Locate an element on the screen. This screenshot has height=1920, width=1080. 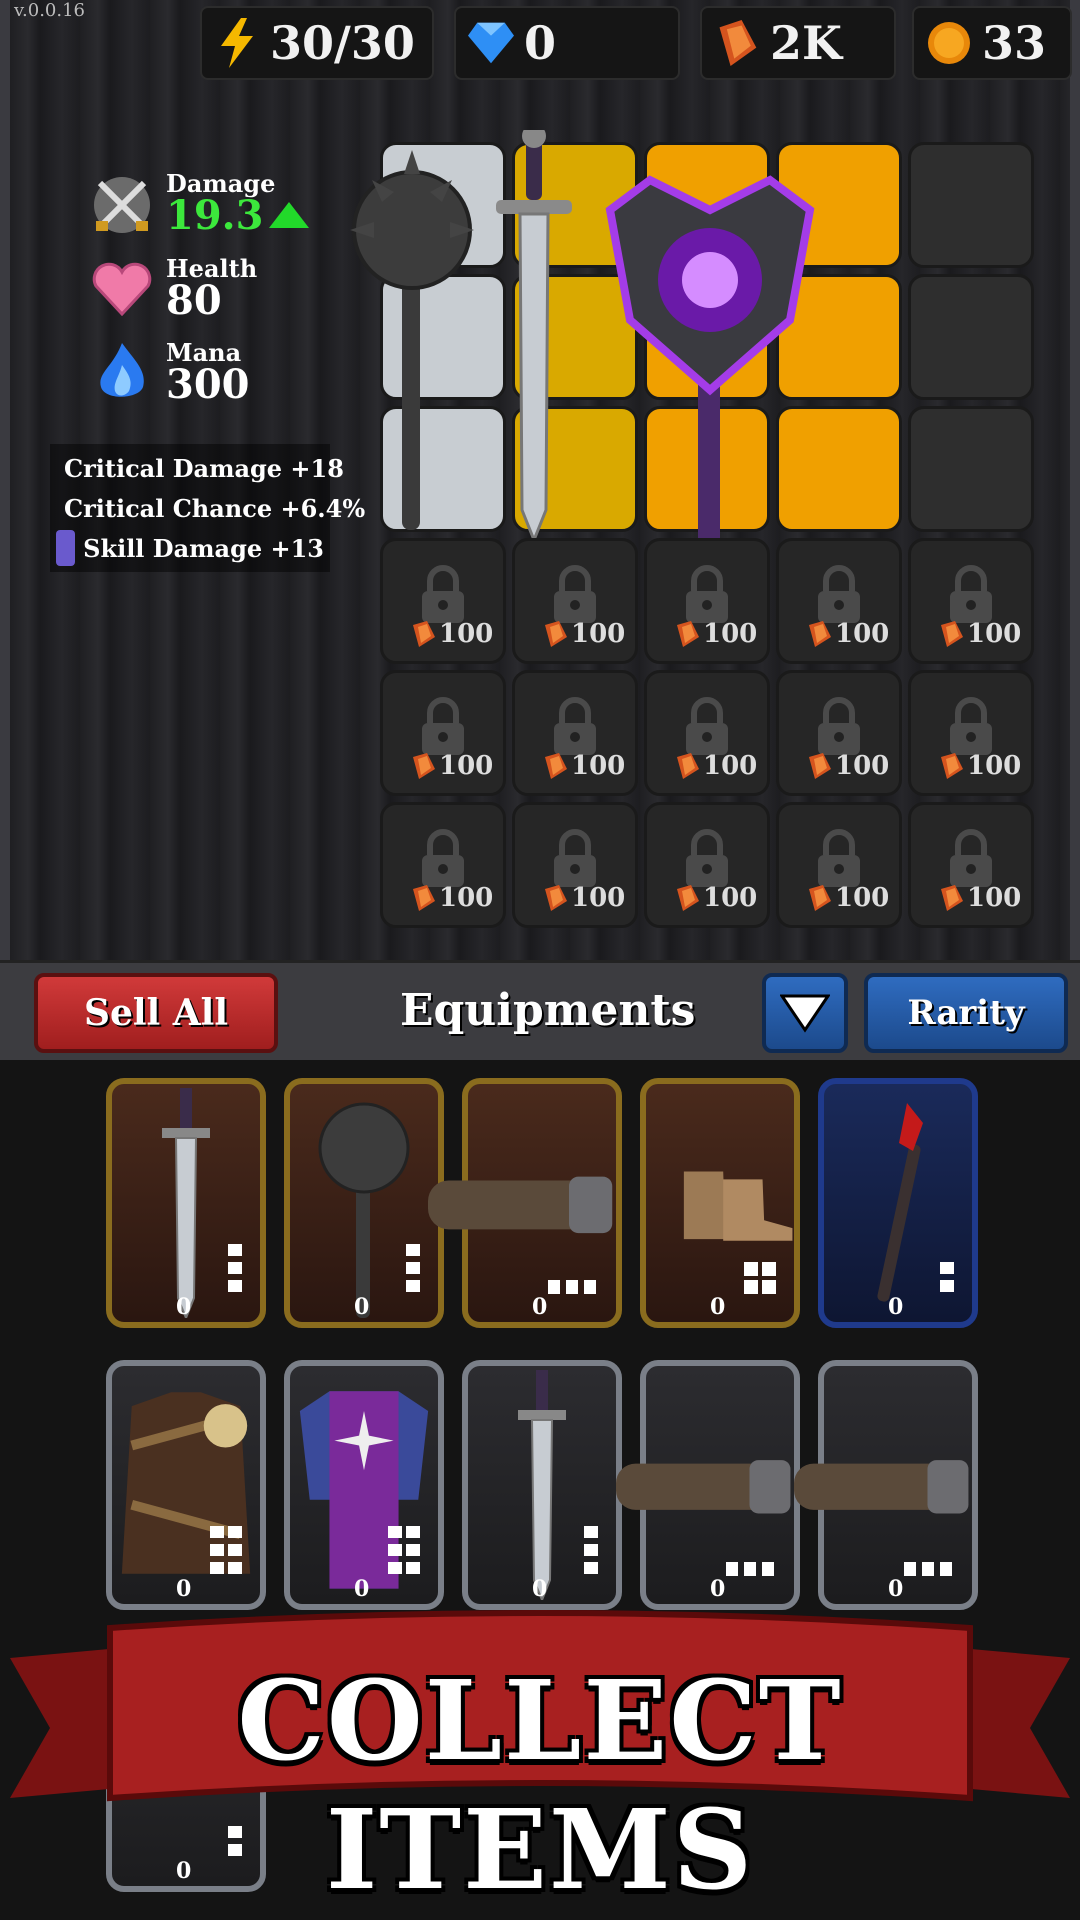
upgrade-arrow-icon is located at coordinates (288, 214).